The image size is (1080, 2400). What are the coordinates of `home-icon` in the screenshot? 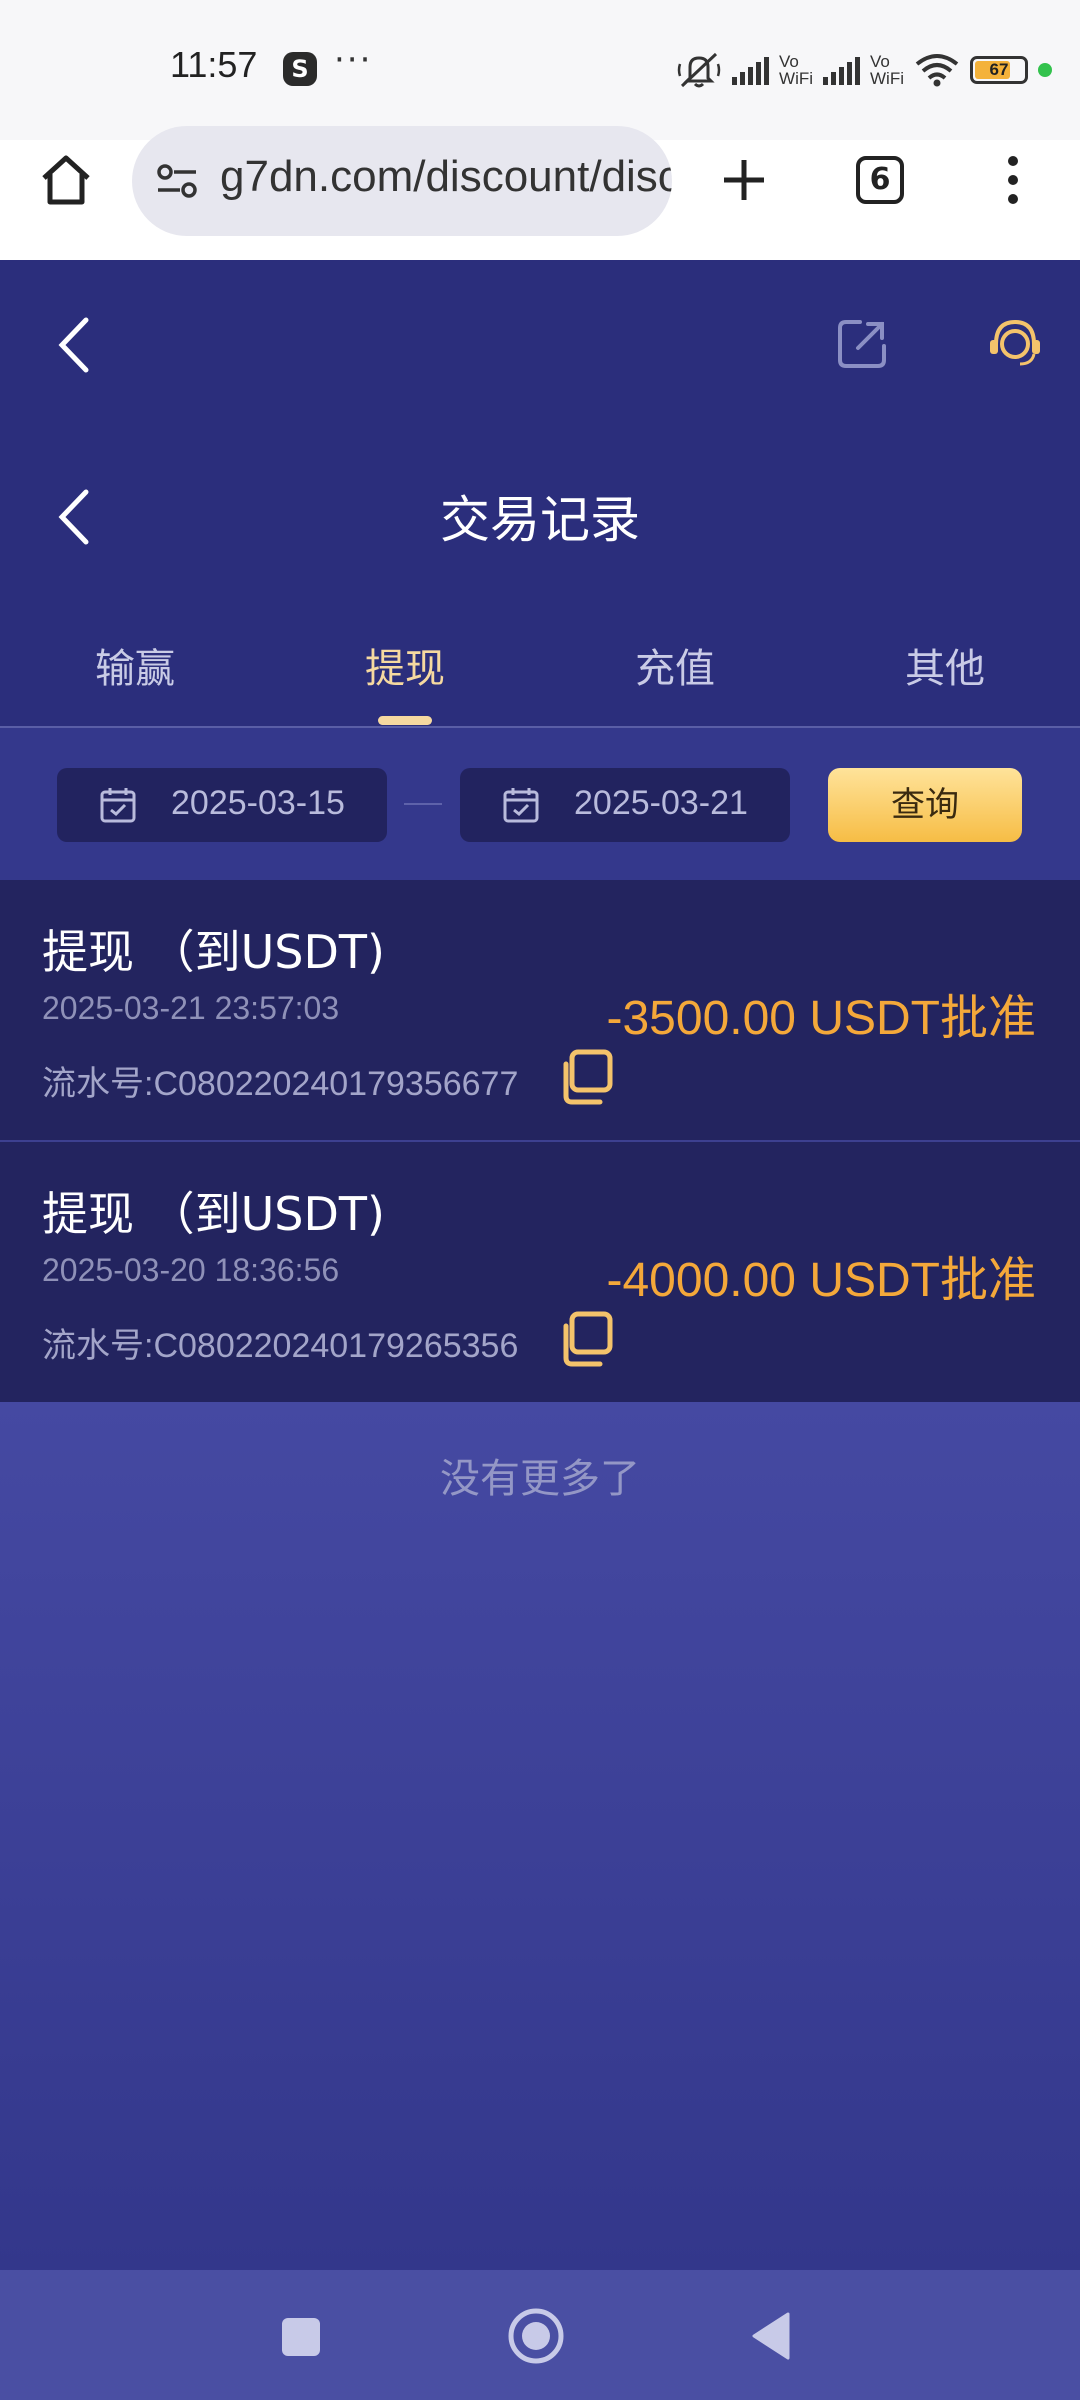 It's located at (66, 180).